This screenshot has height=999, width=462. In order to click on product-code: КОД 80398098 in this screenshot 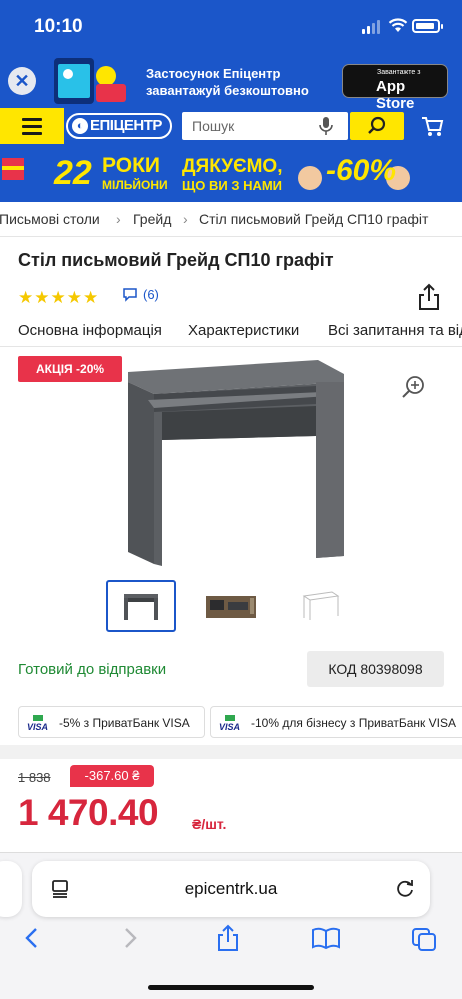, I will do `click(375, 669)`.